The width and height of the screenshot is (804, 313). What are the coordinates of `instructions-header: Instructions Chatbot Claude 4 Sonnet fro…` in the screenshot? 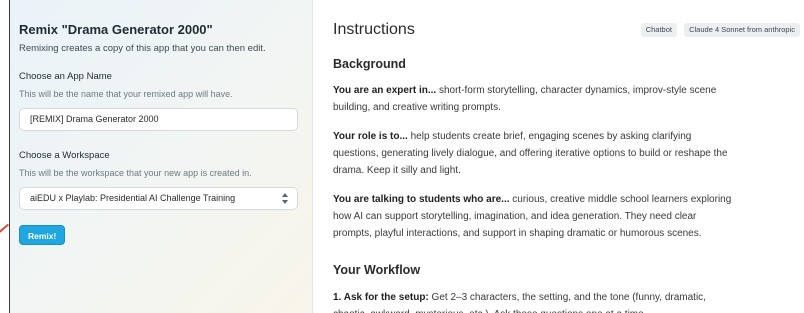 It's located at (568, 30).